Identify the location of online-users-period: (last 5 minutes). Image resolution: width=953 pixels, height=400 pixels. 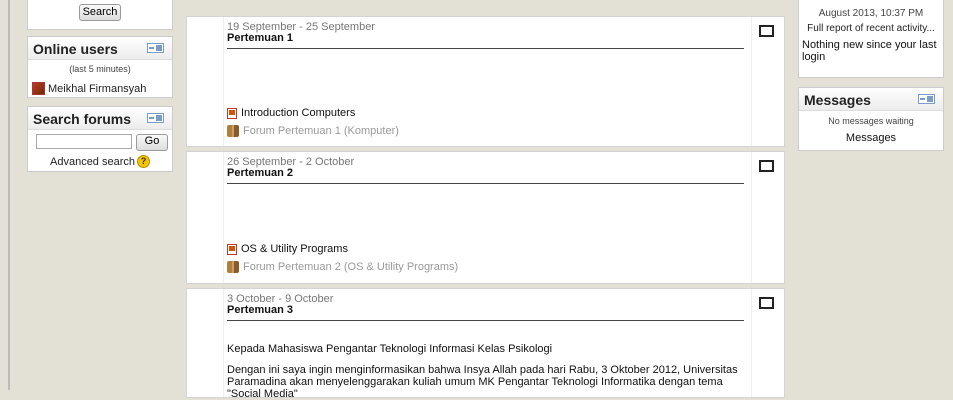
(100, 69).